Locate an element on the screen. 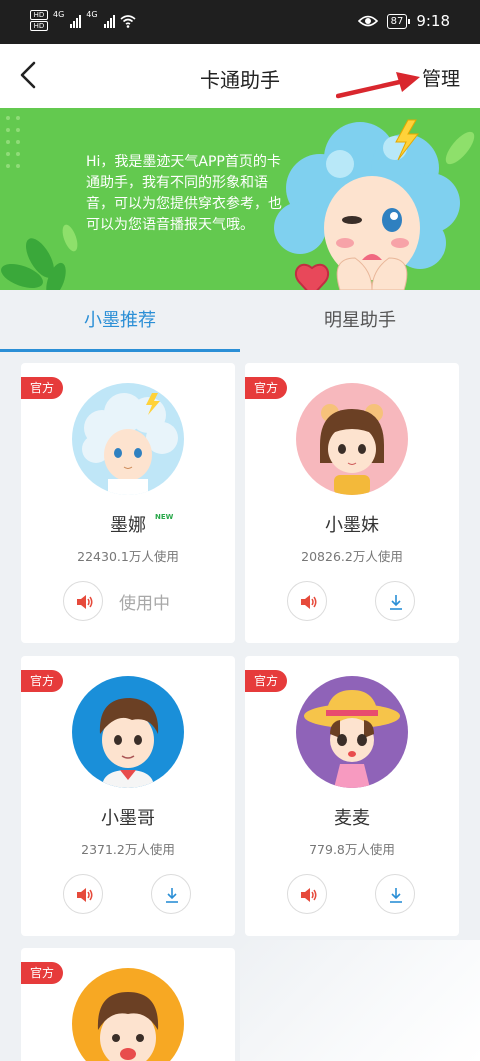  wifi-icon is located at coordinates (128, 21).